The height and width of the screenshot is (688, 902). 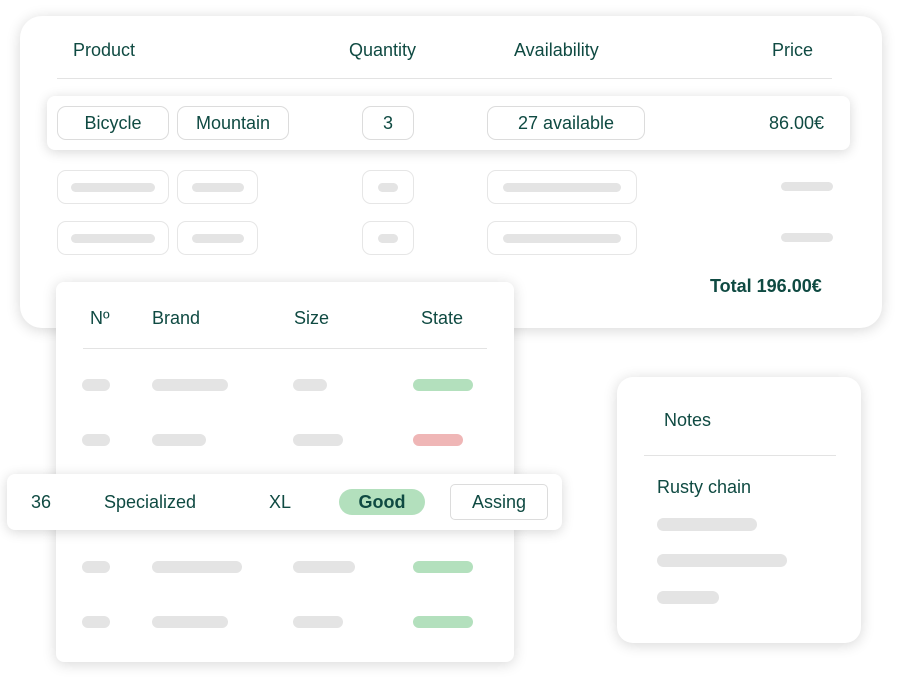 What do you see at coordinates (383, 50) in the screenshot?
I see `quantity-header: Quantity` at bounding box center [383, 50].